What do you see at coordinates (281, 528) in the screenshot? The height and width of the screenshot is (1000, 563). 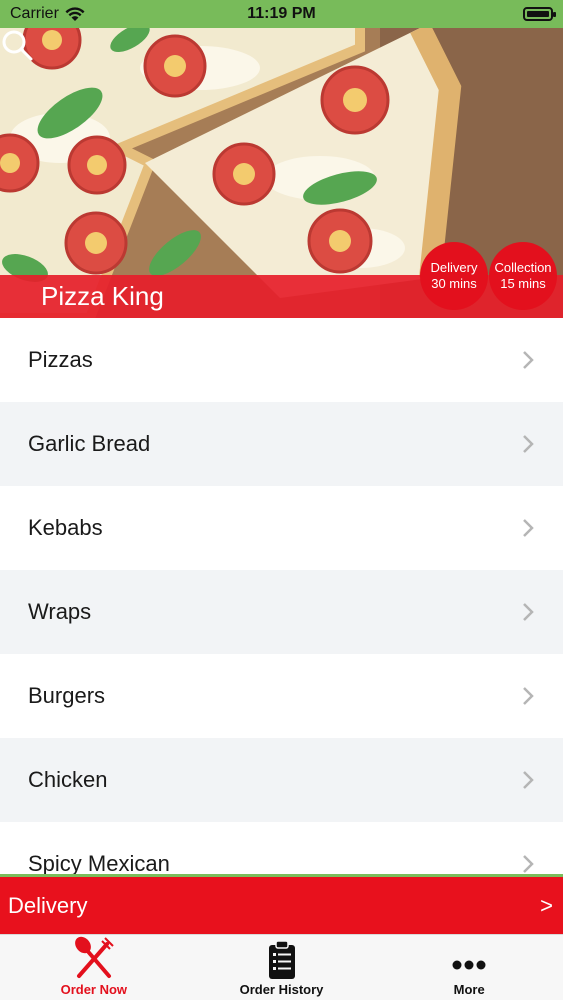 I see `category-row-kebabs: Kebabs` at bounding box center [281, 528].